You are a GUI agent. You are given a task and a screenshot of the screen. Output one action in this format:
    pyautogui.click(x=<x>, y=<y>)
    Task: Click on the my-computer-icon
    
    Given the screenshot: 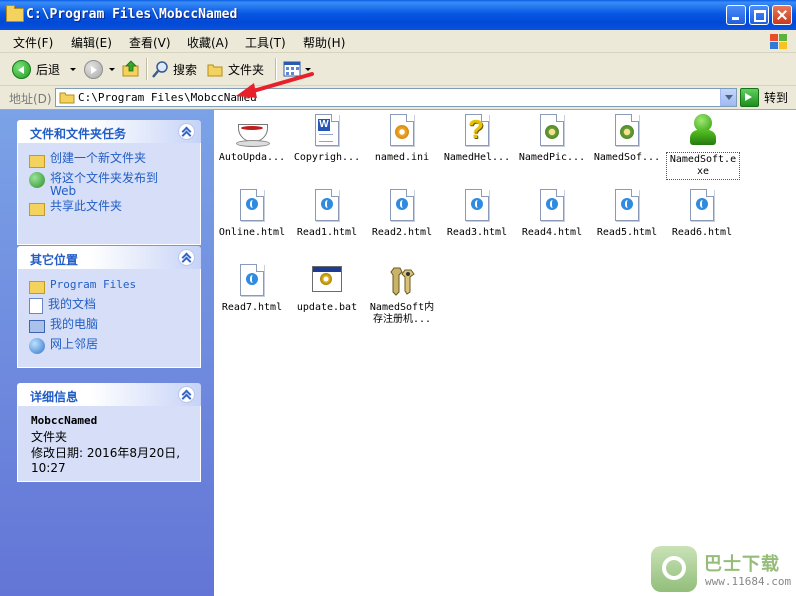 What is the action you would take?
    pyautogui.click(x=37, y=326)
    